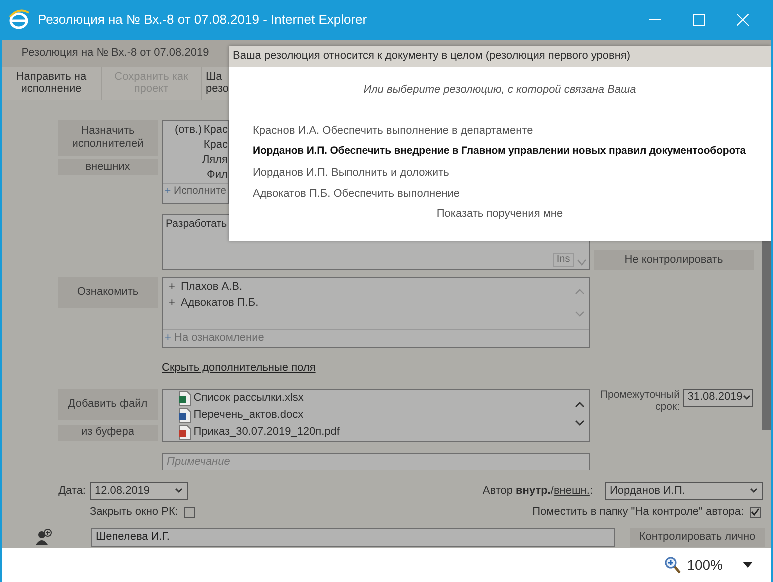  I want to click on toolbar-button: Направить на исполнение, so click(52, 83).